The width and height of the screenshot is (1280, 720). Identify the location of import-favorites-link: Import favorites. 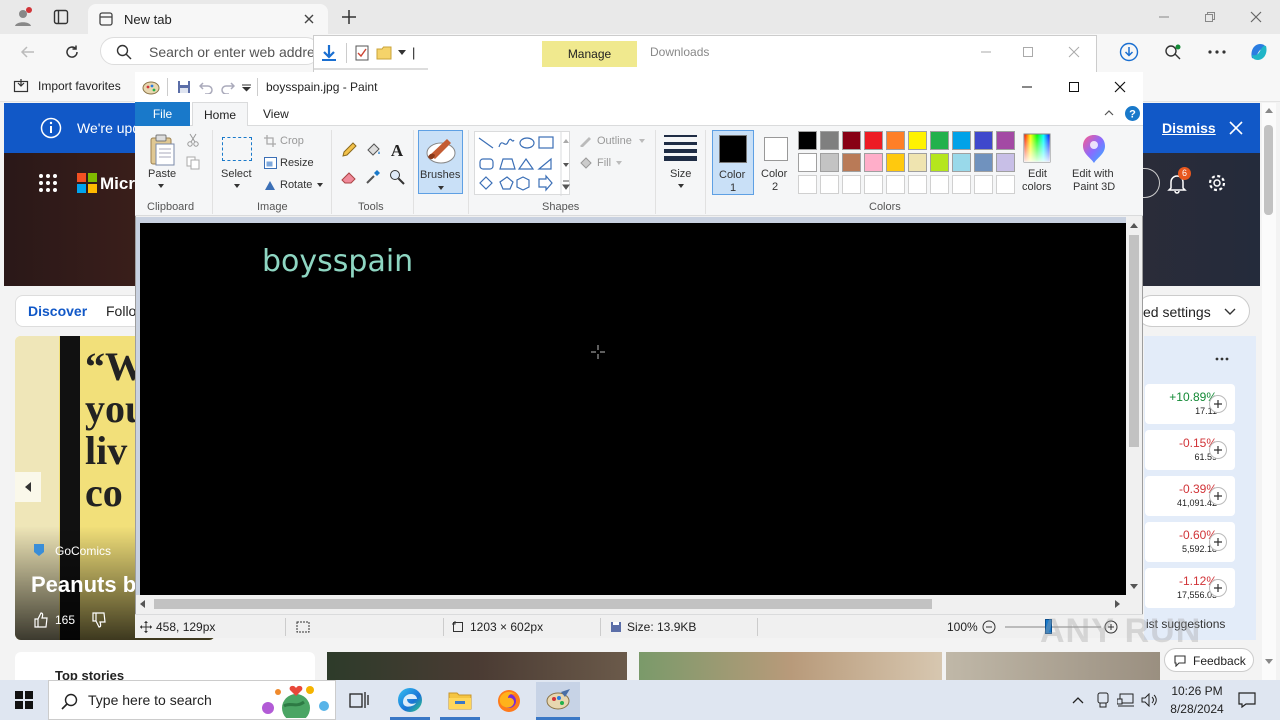
(79, 86).